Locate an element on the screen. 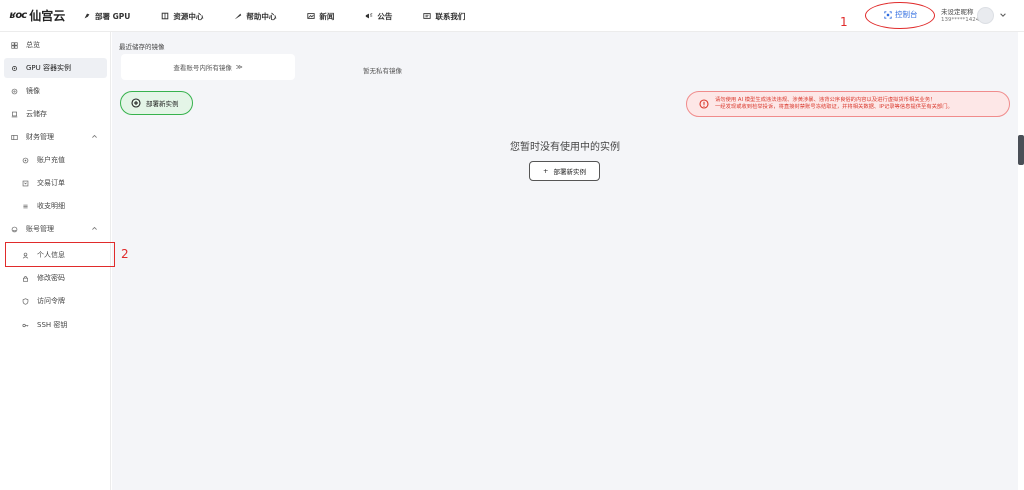 The width and height of the screenshot is (1024, 490). account-icon is located at coordinates (14, 229).